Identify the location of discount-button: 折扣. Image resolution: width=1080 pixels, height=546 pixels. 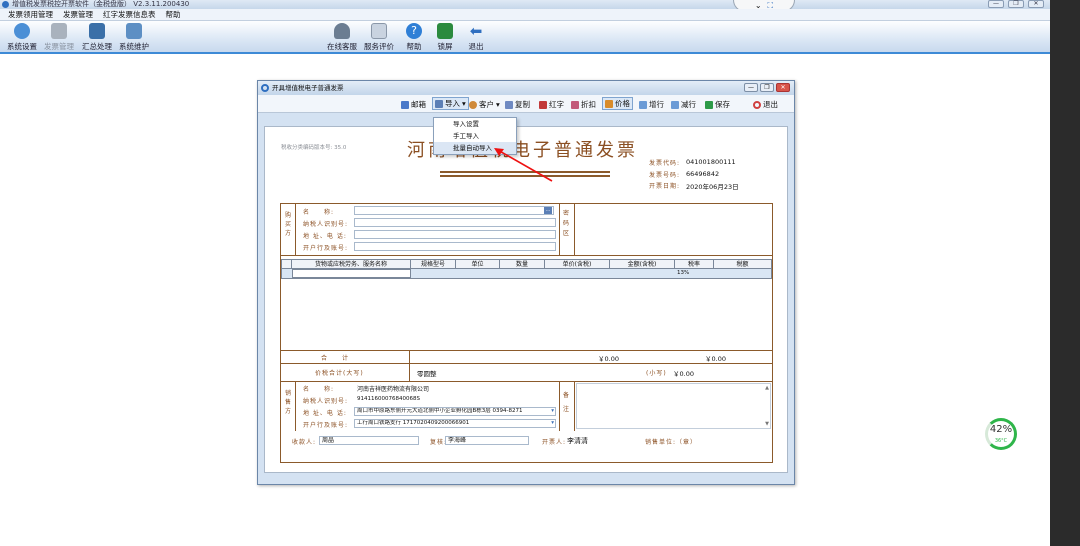
(583, 104).